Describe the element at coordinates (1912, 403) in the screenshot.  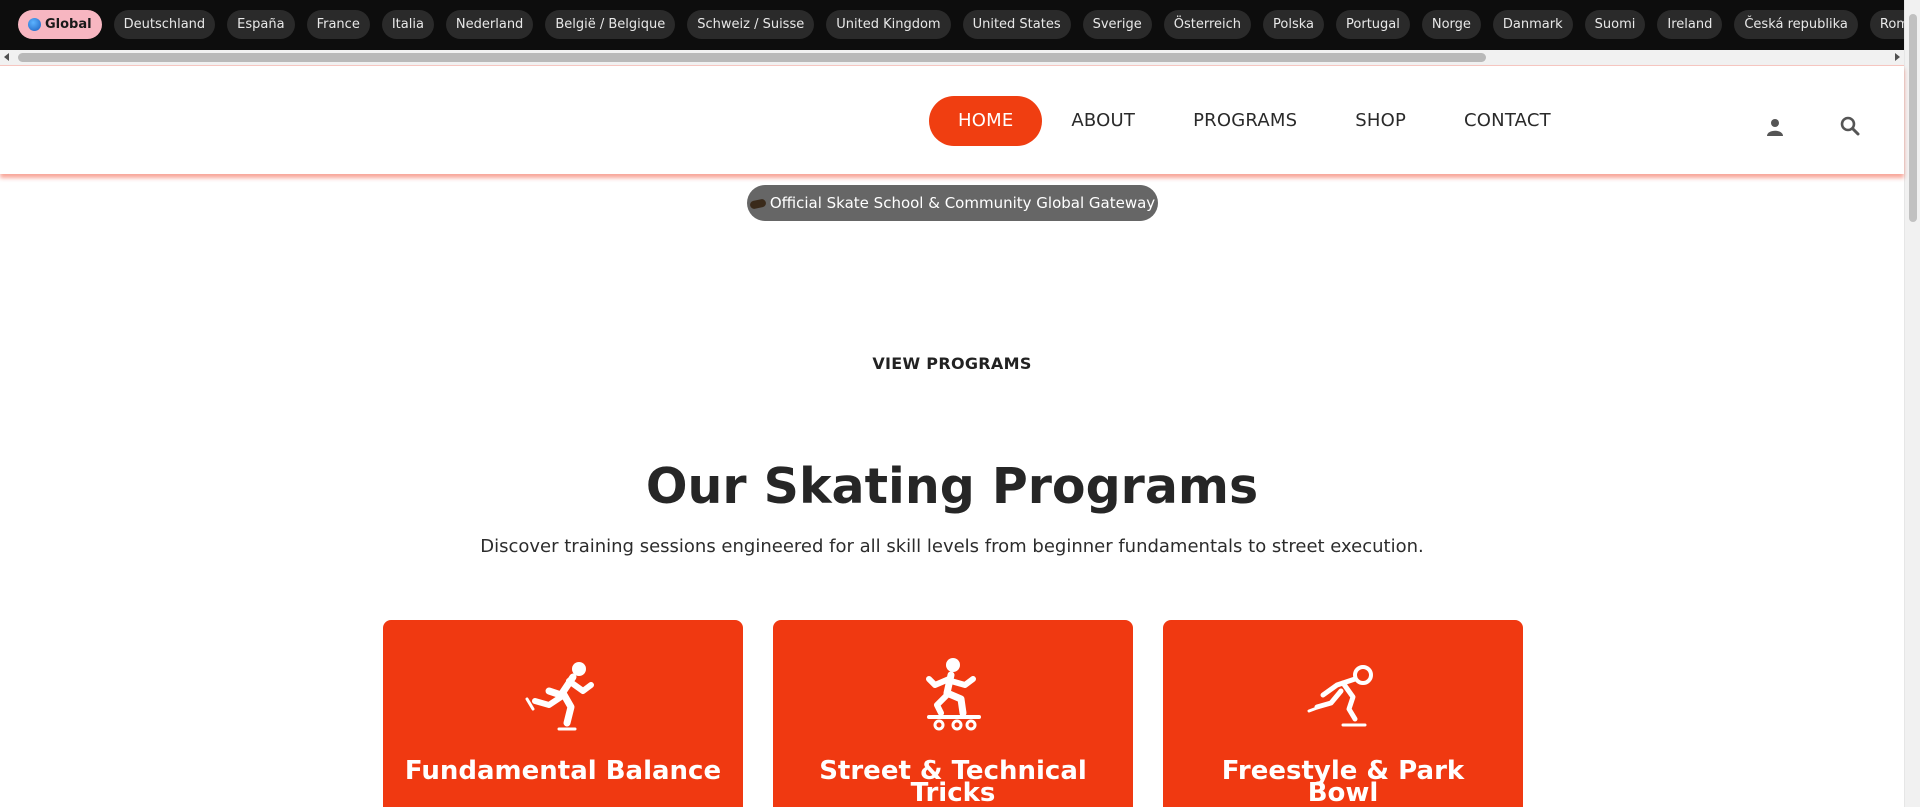
I see `vertical-scrollbar` at that location.